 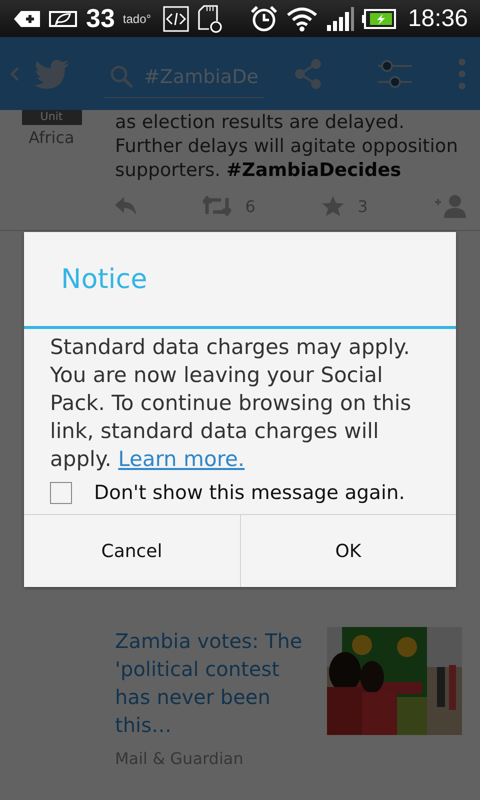 I want to click on signal-icon, so click(x=340, y=18).